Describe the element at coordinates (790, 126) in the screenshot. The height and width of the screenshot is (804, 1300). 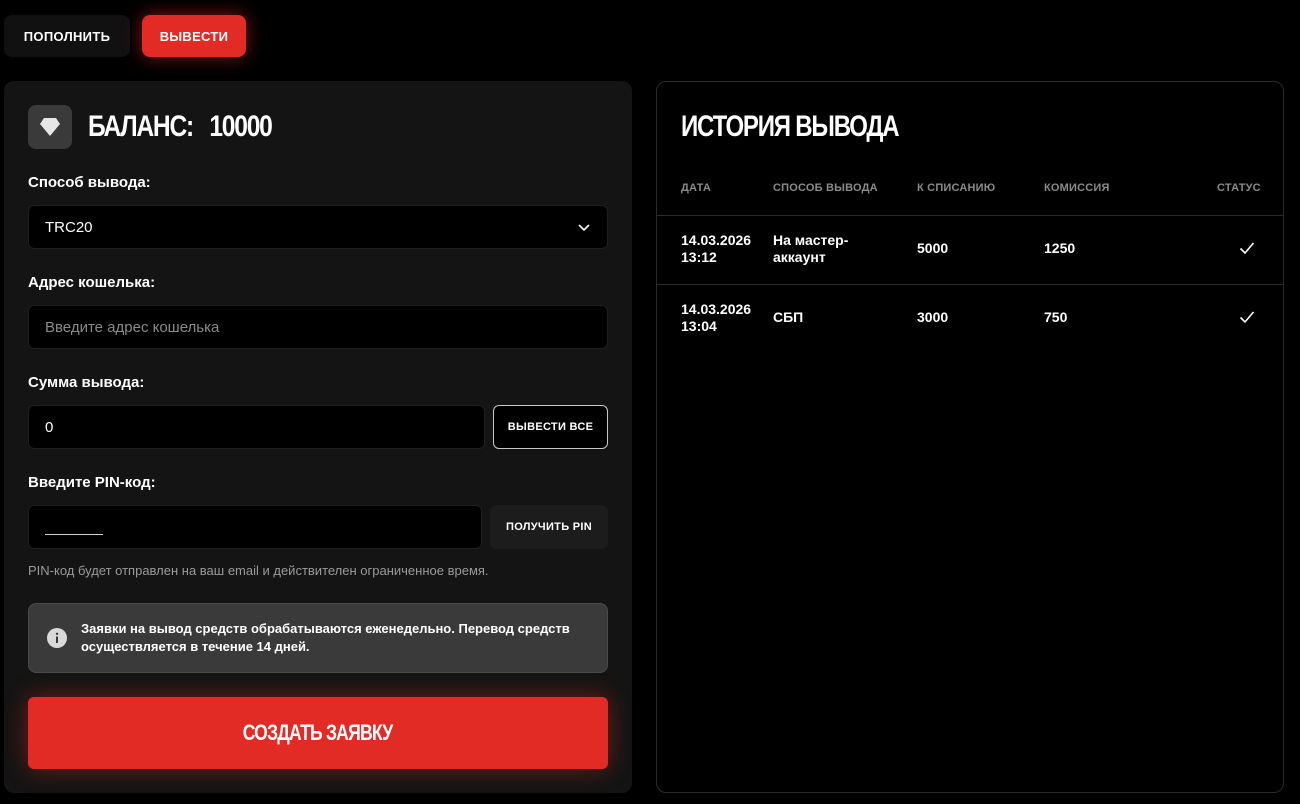
I see `history-title: ИСТОРИЯ ВЫВОДА` at that location.